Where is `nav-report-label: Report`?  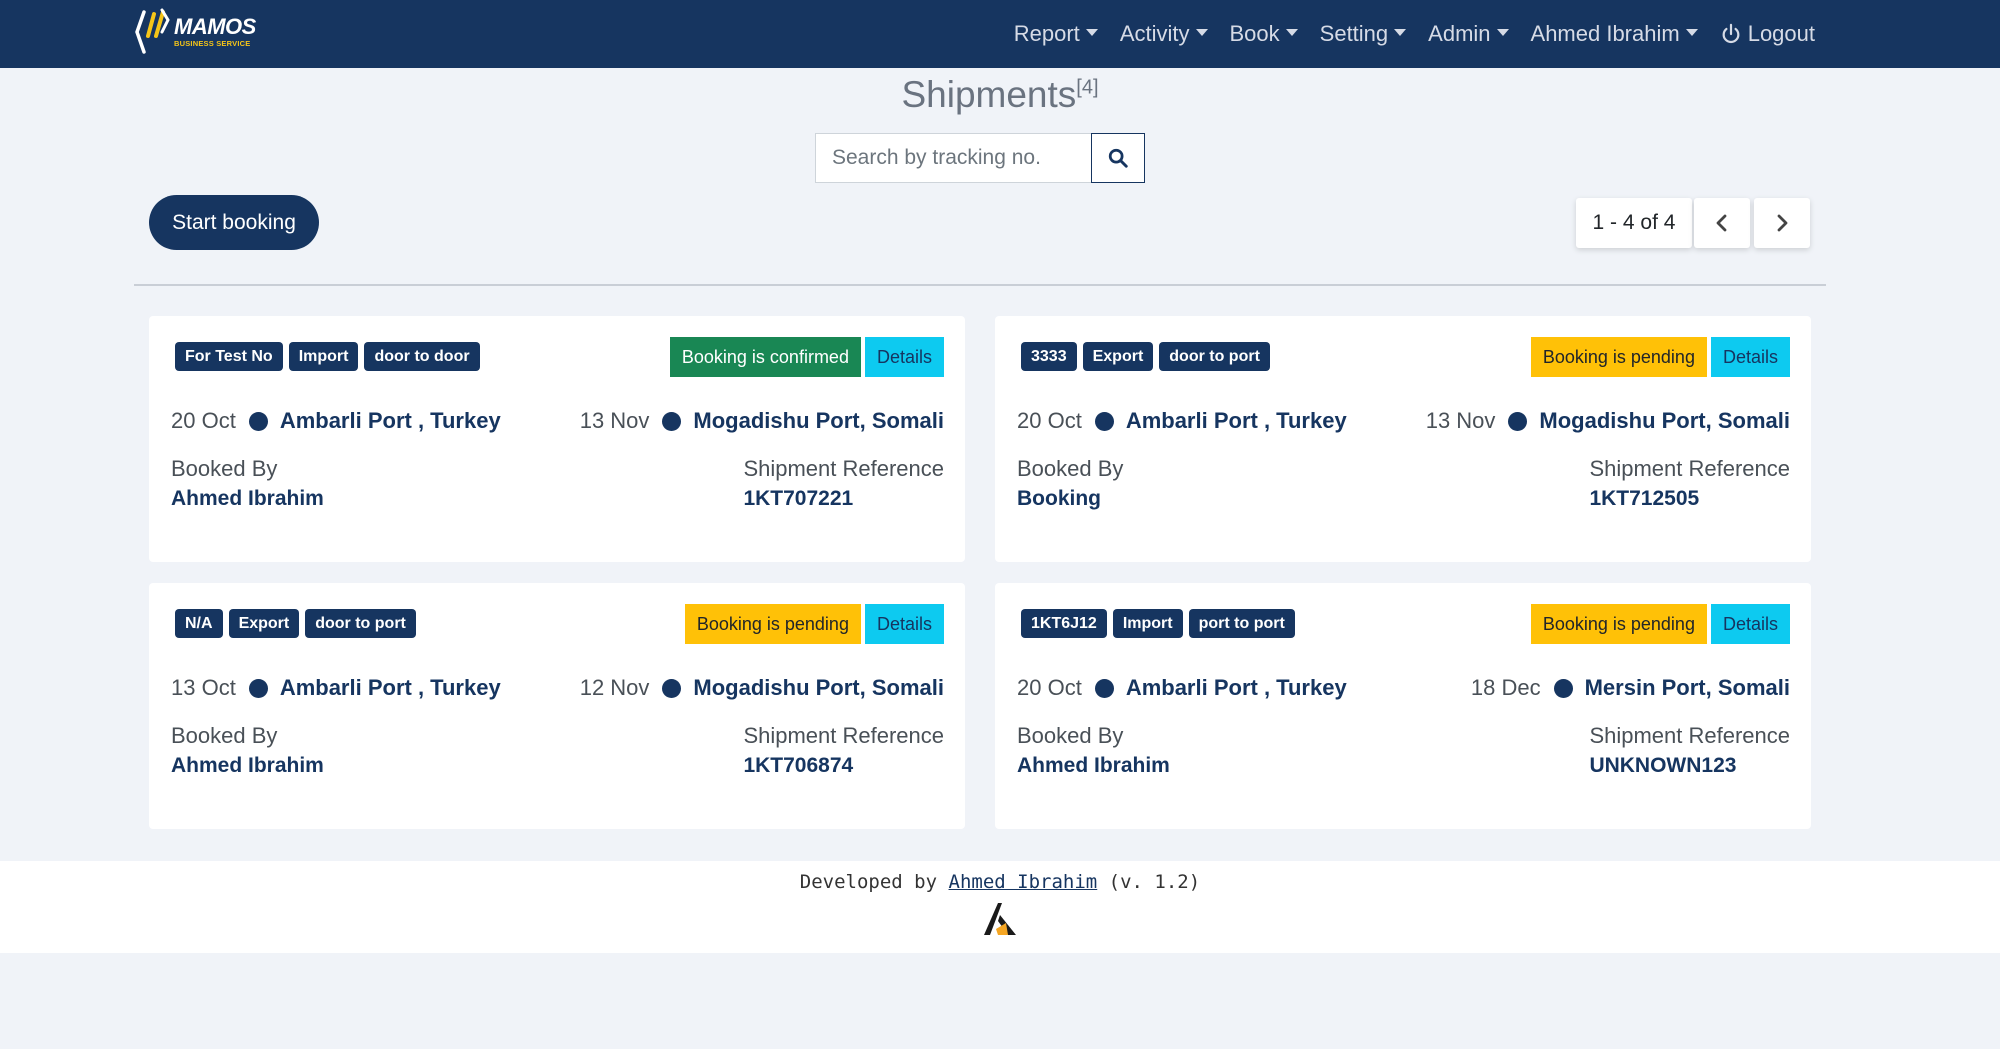 nav-report-label: Report is located at coordinates (1046, 33).